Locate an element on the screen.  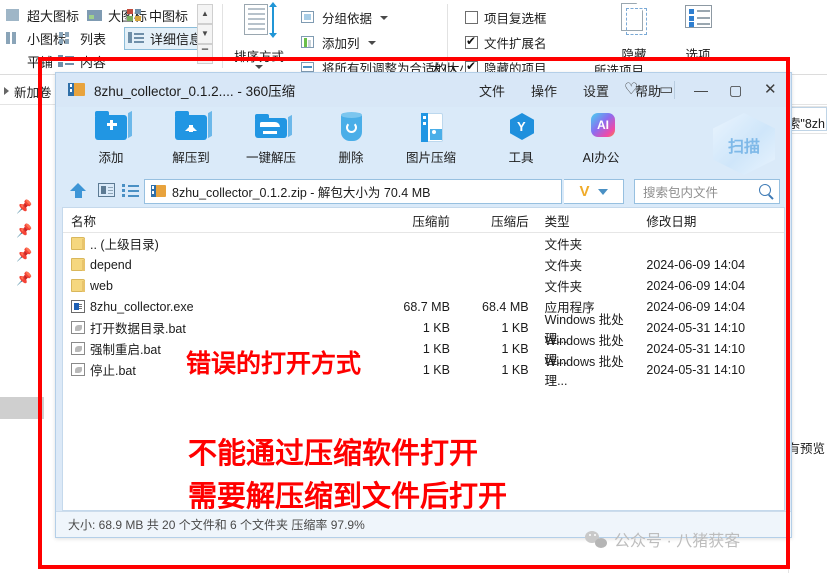
toolbar-label: 添加 is located at coordinates (111, 158).